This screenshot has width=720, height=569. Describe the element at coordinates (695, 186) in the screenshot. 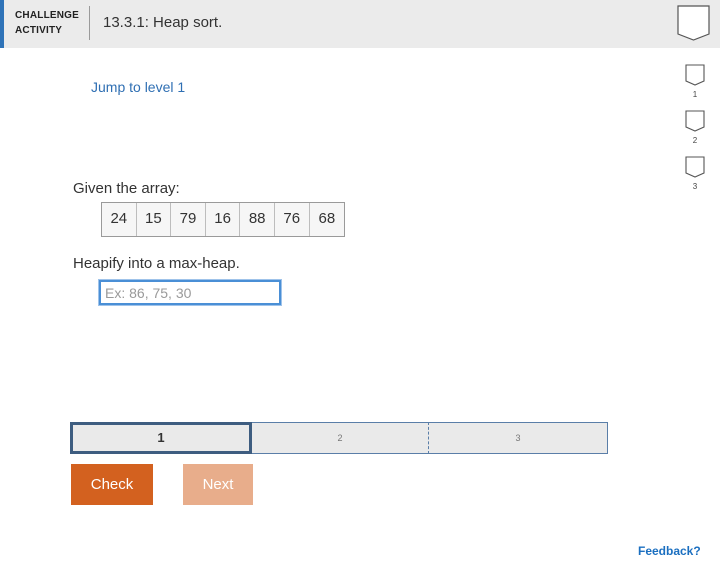

I see `level-number: 3` at that location.